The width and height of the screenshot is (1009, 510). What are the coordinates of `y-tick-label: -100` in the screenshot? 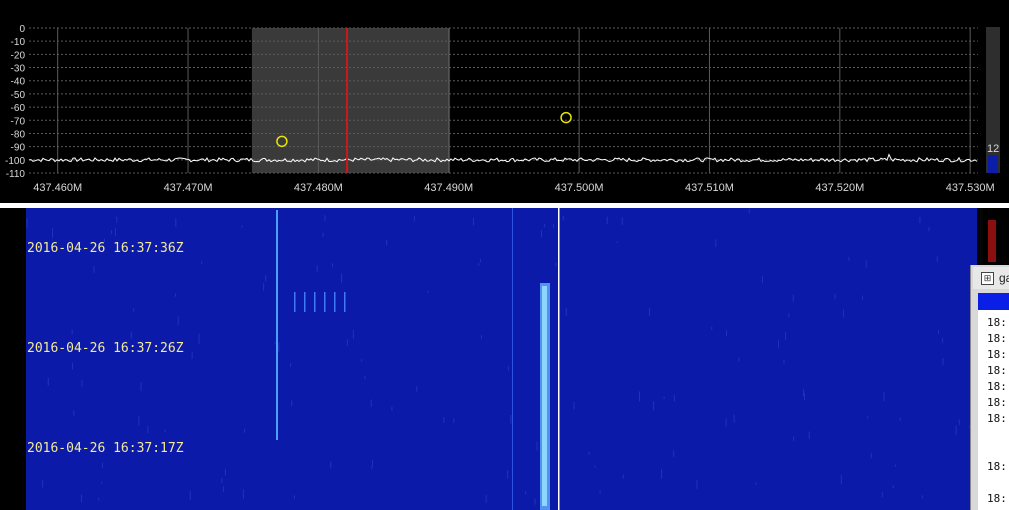 It's located at (15, 161).